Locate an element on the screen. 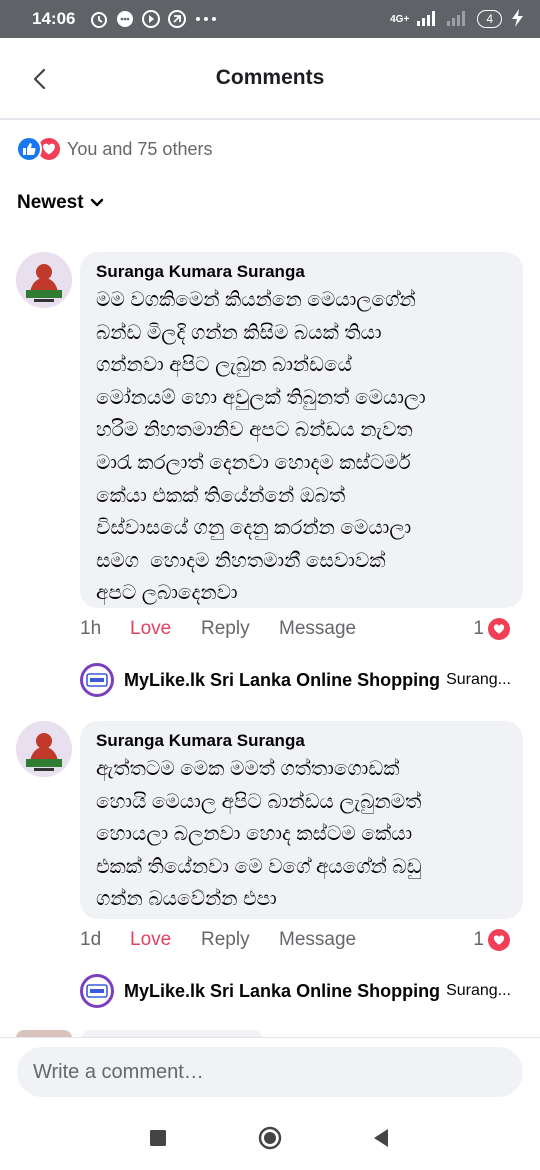 This screenshot has height=1170, width=540. signal-weak-icon is located at coordinates (458, 19).